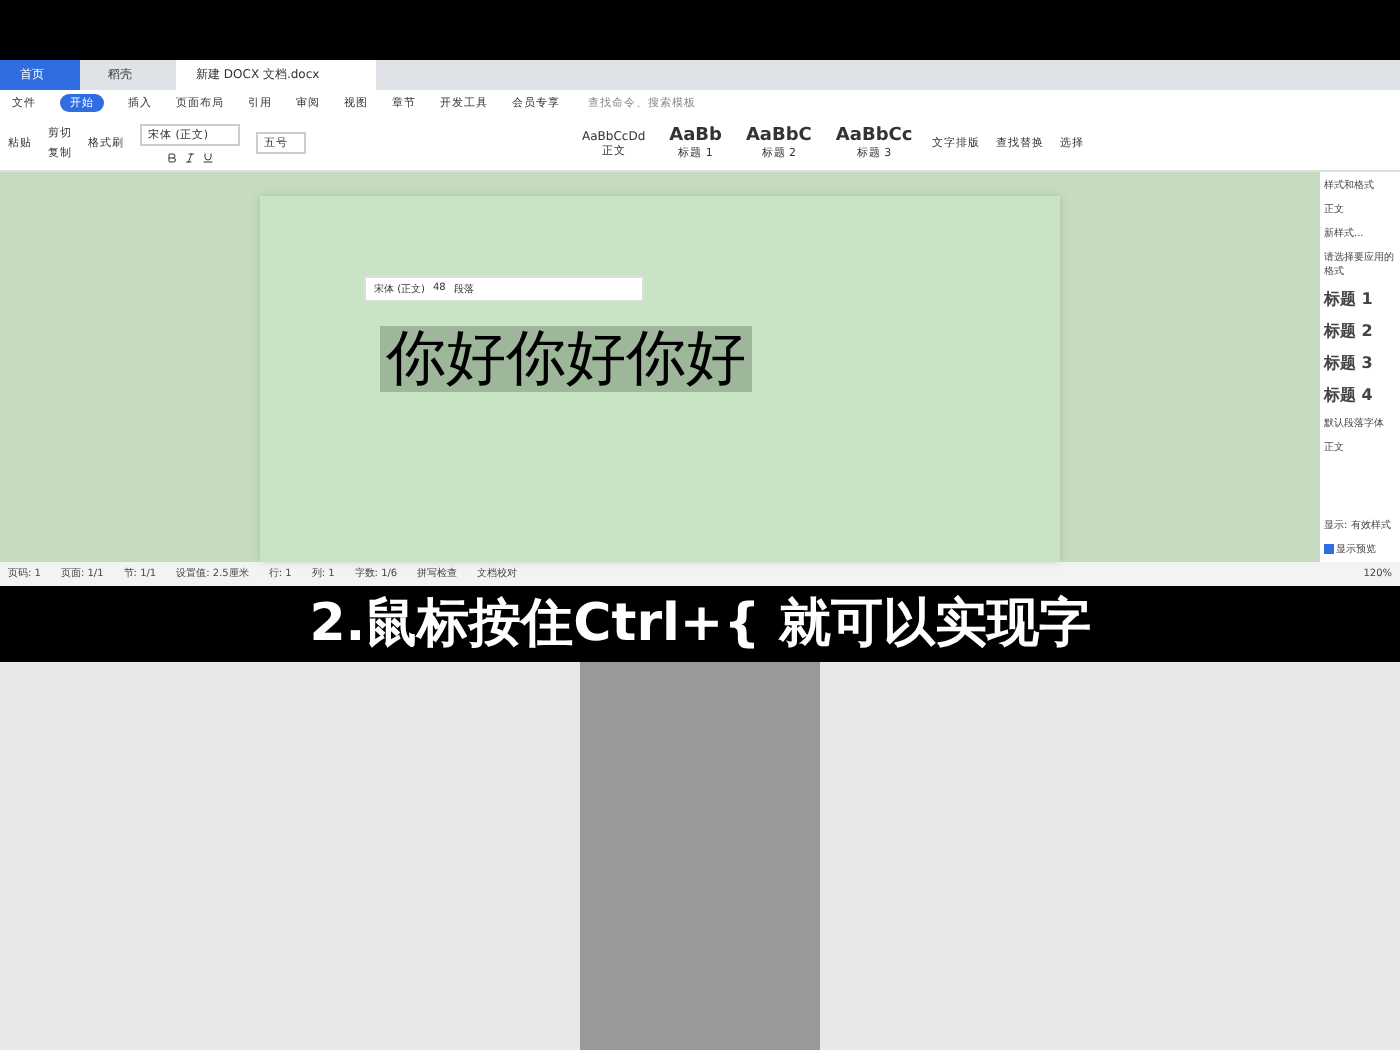  What do you see at coordinates (190, 157) in the screenshot?
I see `italic-icon` at bounding box center [190, 157].